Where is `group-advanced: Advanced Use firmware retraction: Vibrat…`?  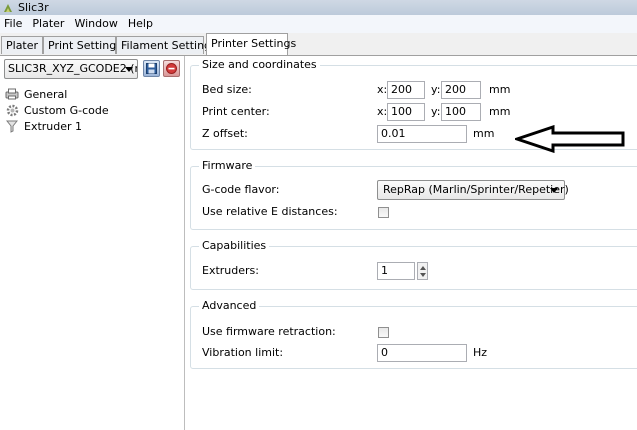 group-advanced: Advanced Use firmware retraction: Vibrat… is located at coordinates (413, 334).